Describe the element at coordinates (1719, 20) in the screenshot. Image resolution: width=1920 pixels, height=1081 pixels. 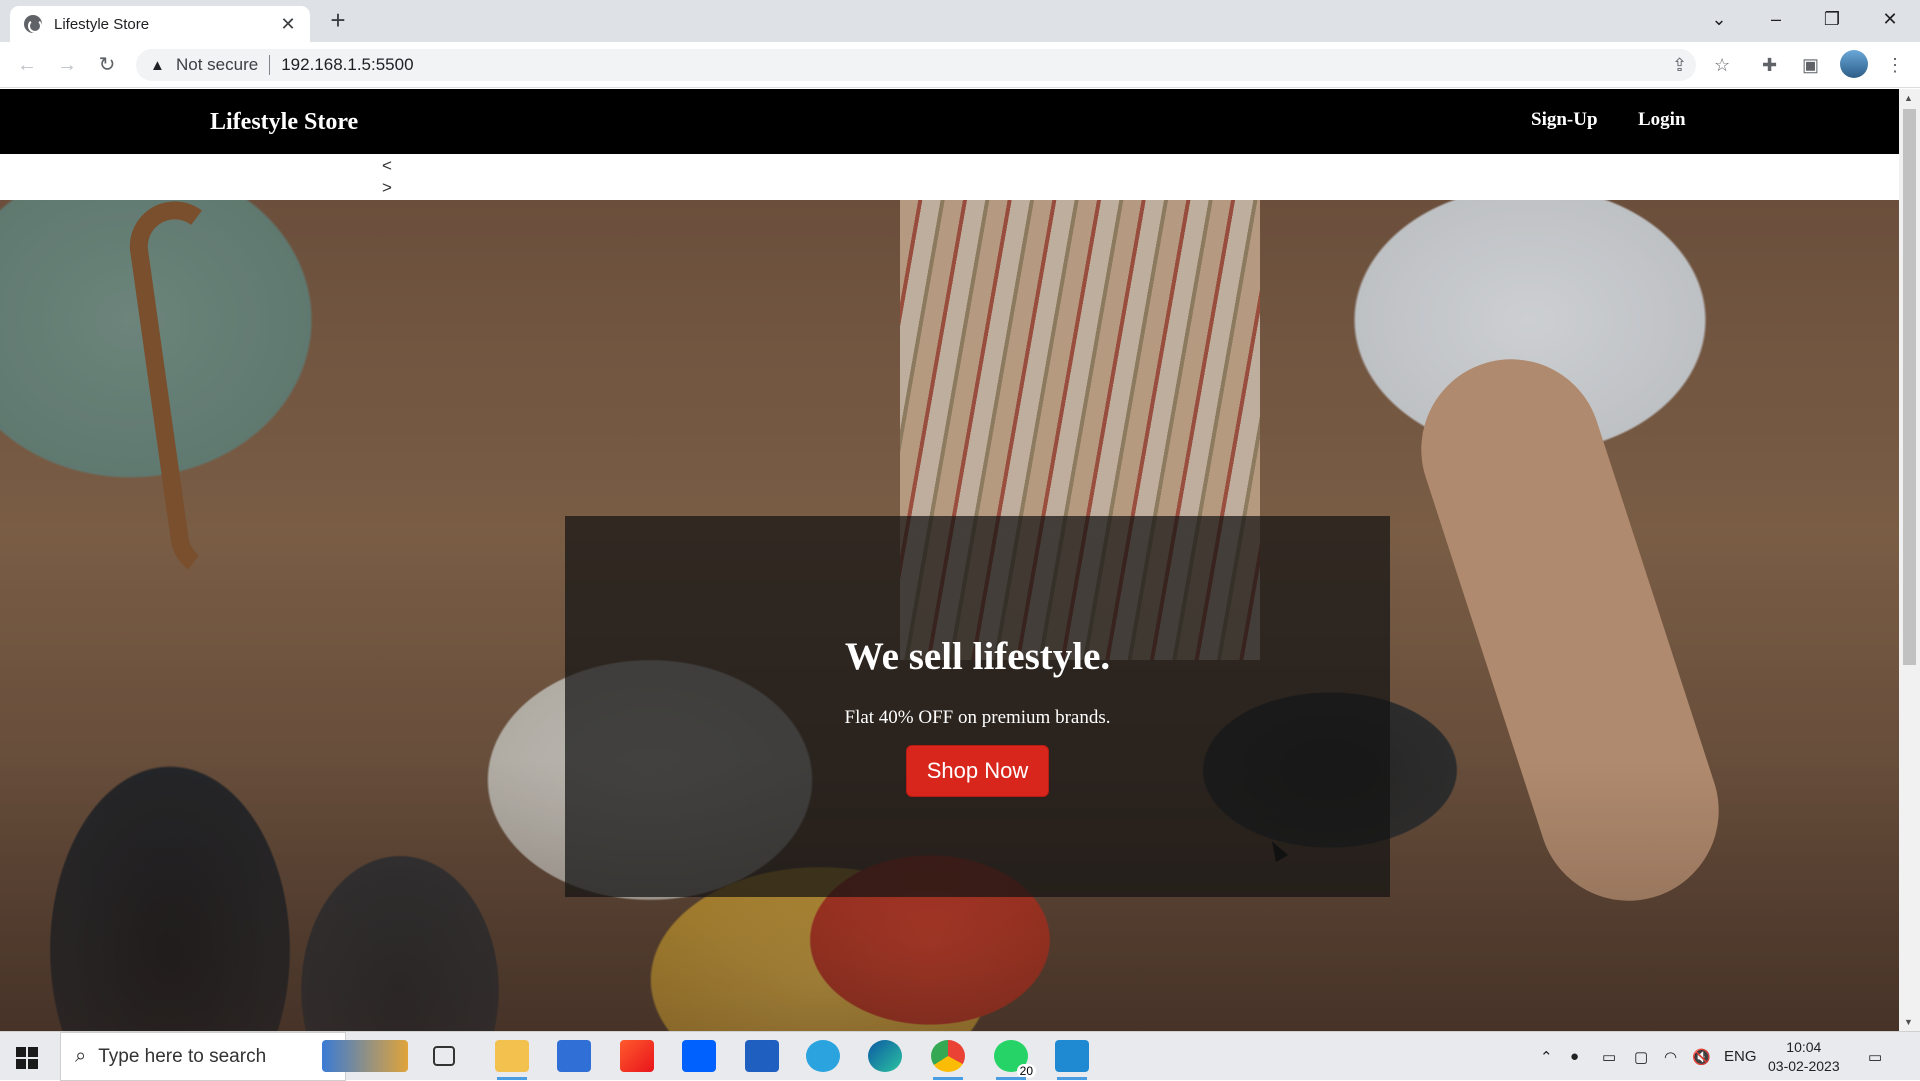
I see `tab-search-icon: ⌄` at that location.